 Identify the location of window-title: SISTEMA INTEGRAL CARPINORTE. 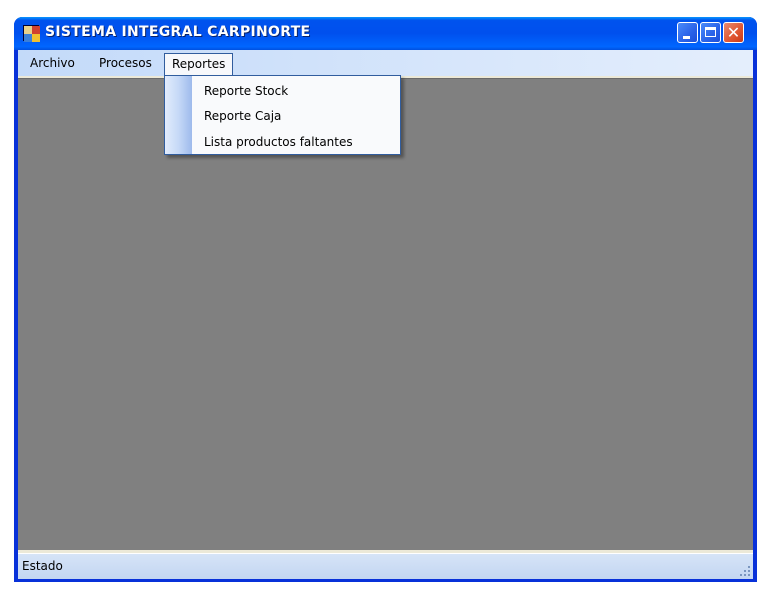
(178, 32).